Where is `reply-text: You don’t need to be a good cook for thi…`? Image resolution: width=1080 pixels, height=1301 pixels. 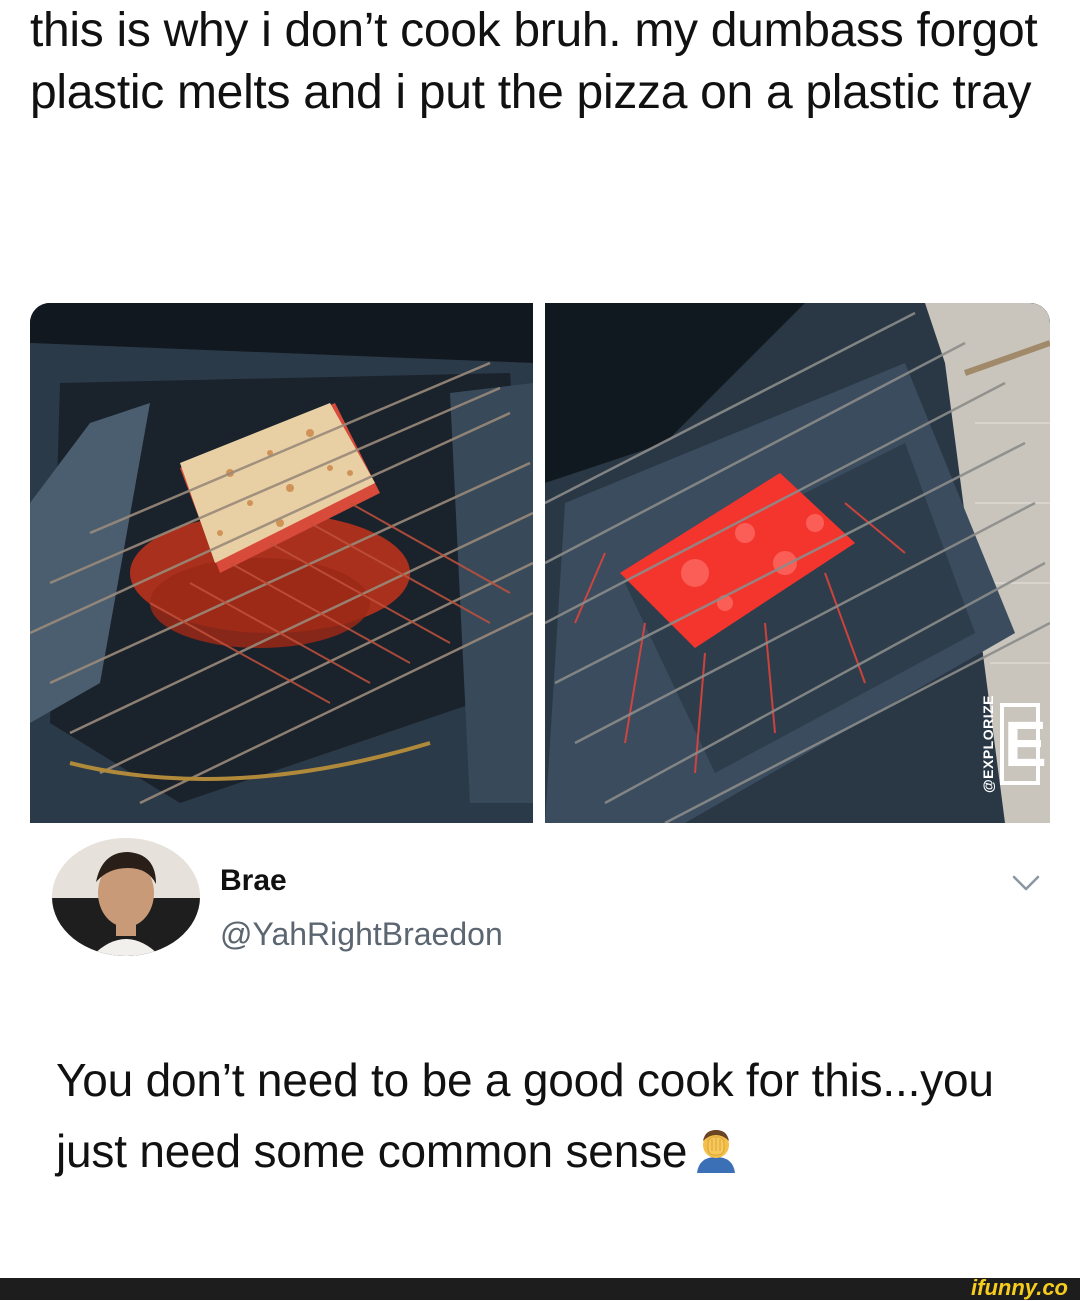
reply-text: You don’t need to be a good cook for thi… is located at coordinates (525, 1115).